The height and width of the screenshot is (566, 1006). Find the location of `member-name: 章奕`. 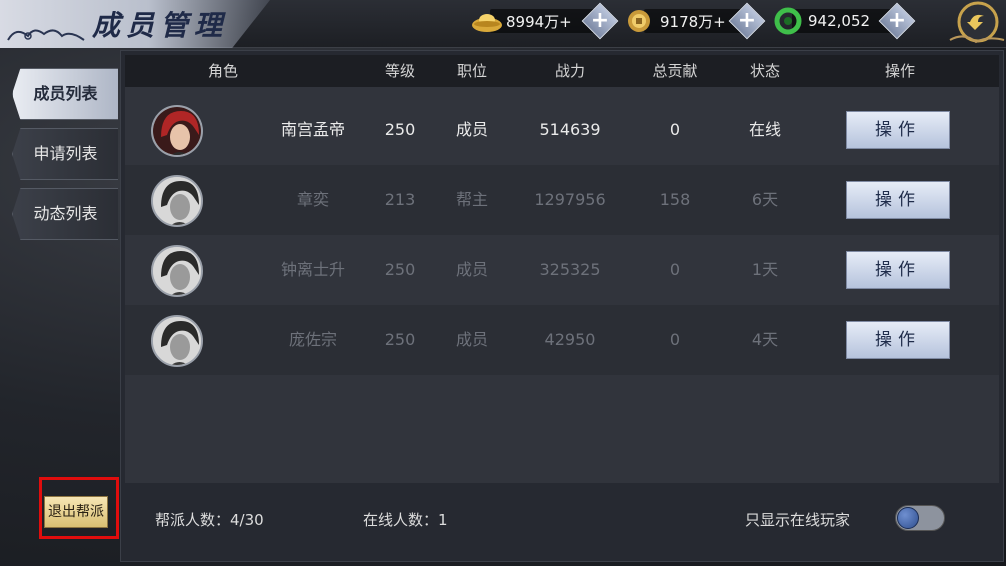

member-name: 章奕 is located at coordinates (312, 199).